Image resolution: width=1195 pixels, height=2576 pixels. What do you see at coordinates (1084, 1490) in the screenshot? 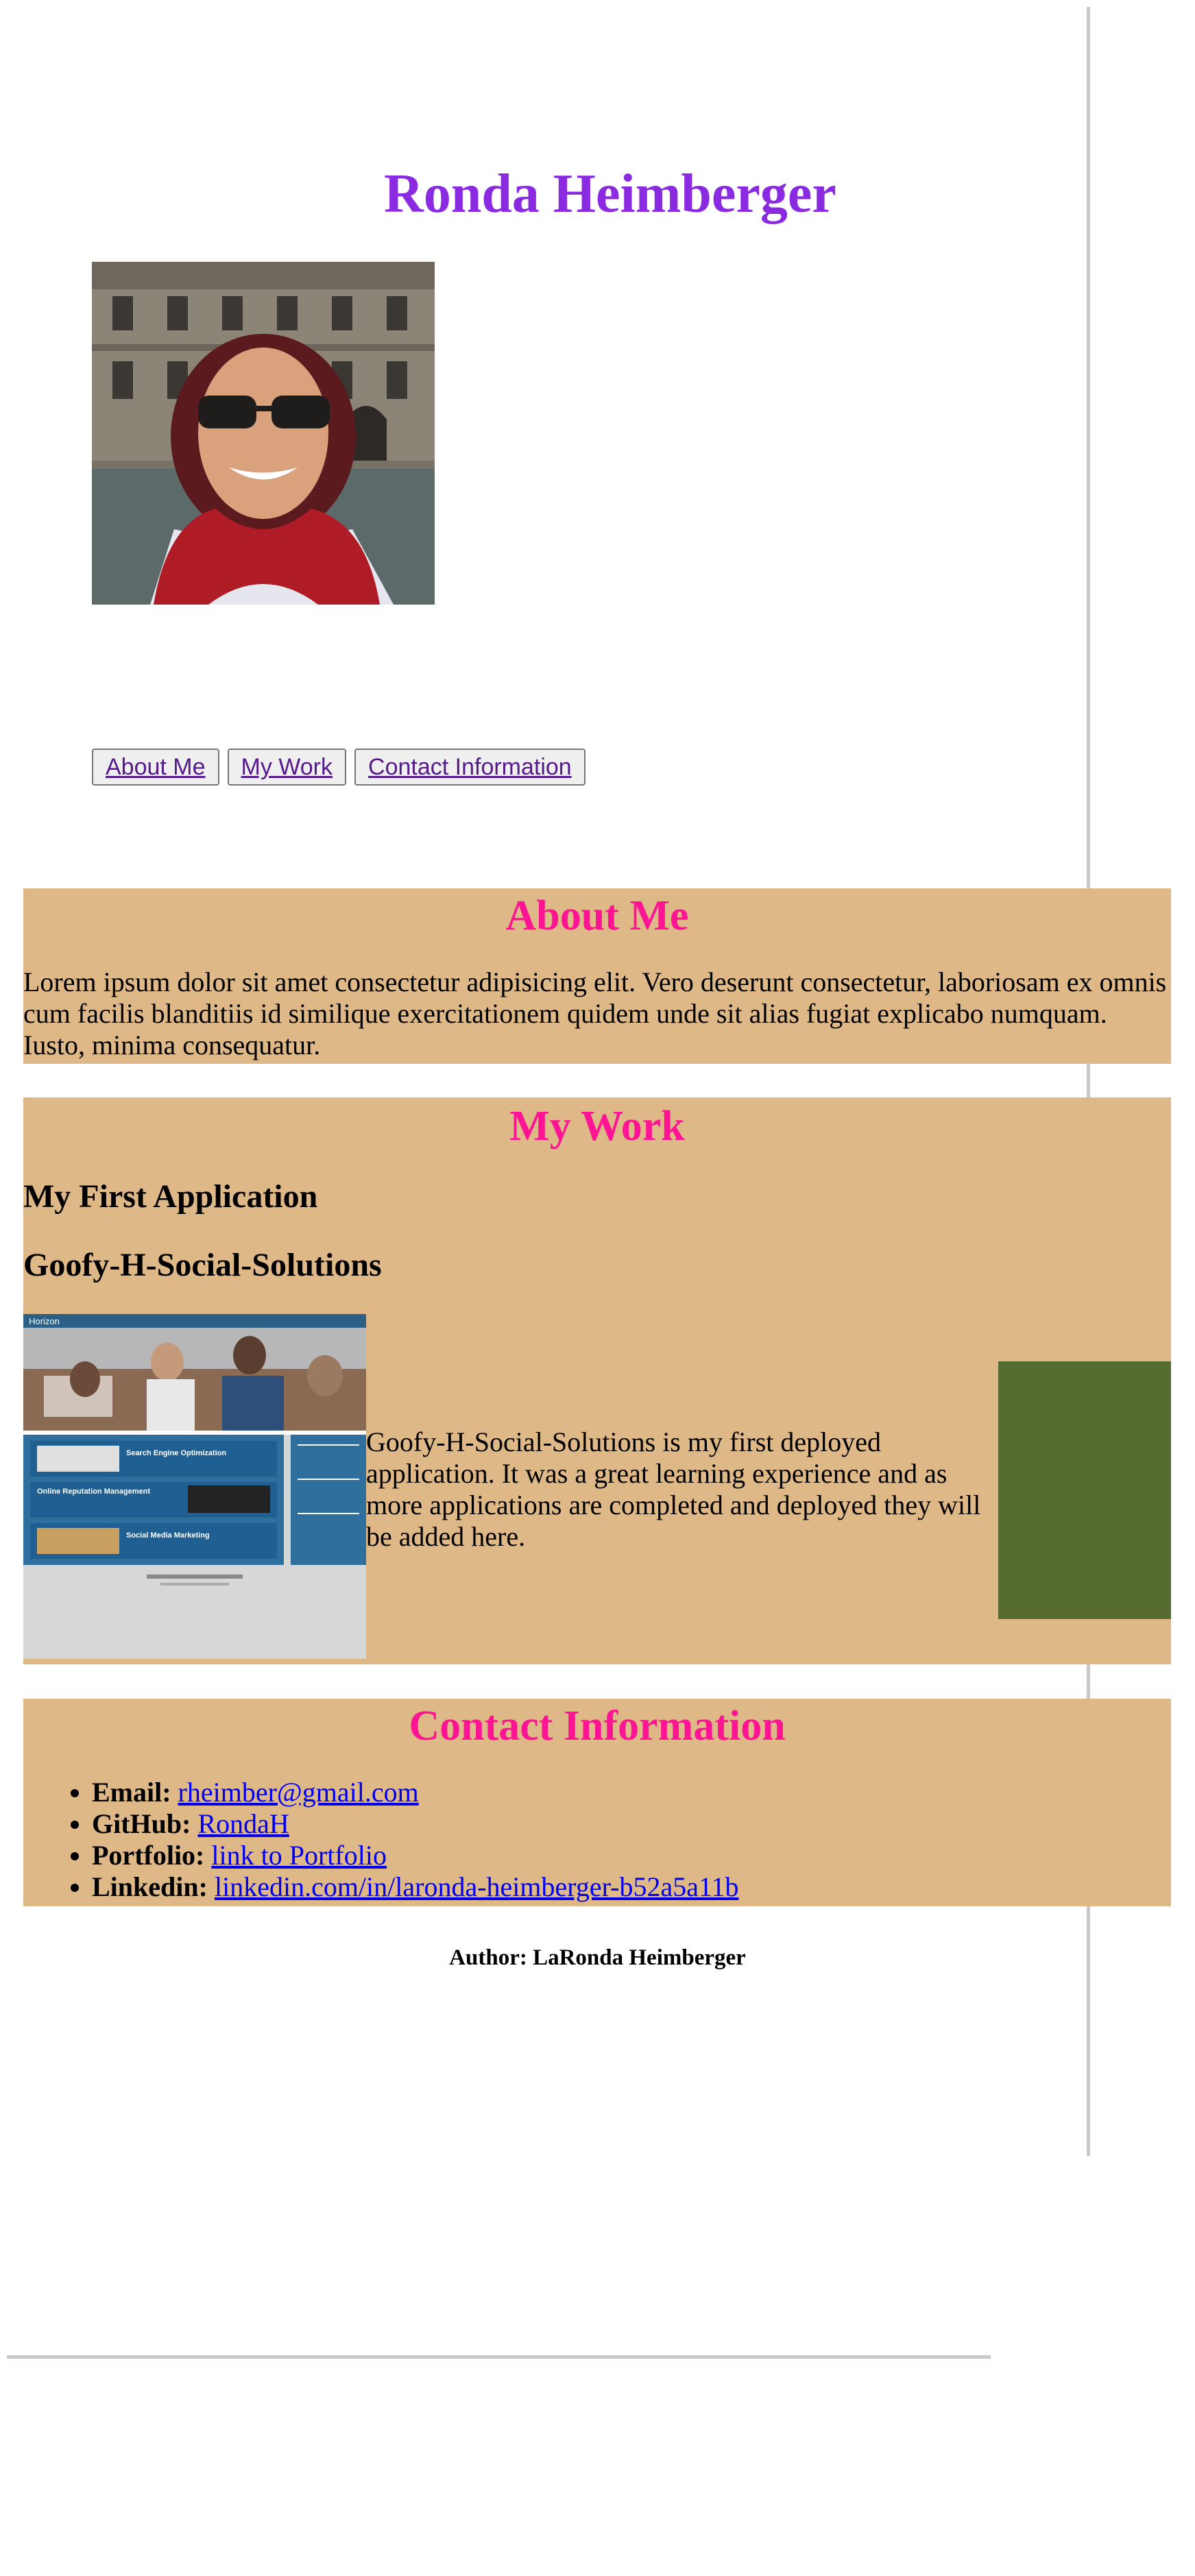
I see `decorative-green-box` at bounding box center [1084, 1490].